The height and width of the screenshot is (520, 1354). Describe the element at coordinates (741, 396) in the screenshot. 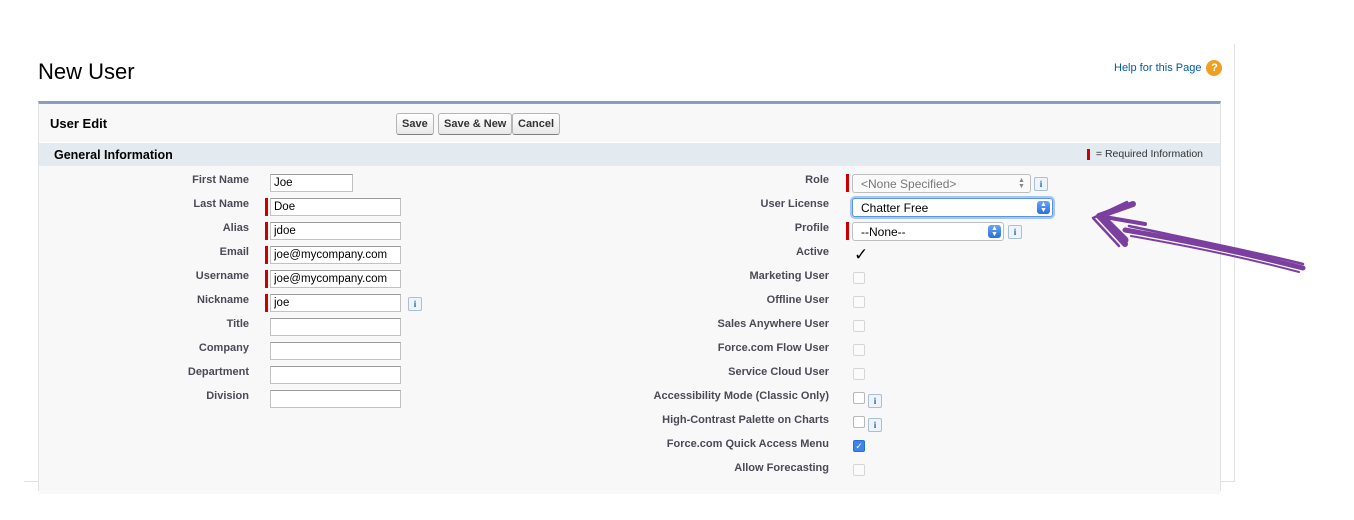

I see `accessibility-mode-label: Accessibility Mode (Classic Only)` at that location.